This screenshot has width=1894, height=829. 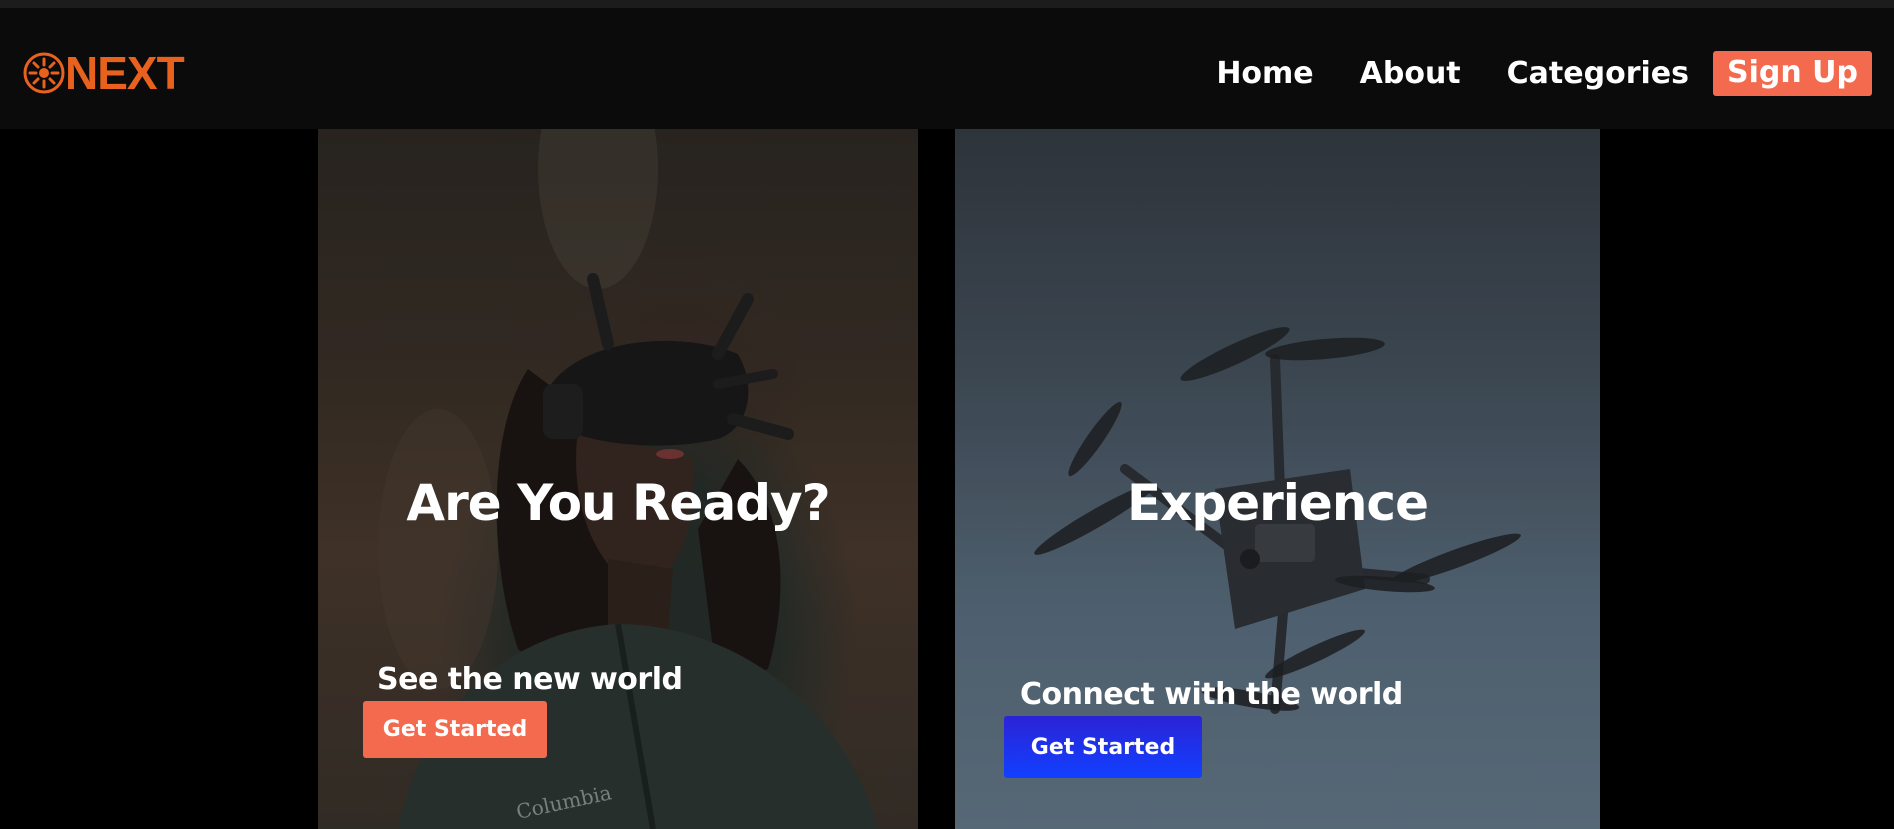 I want to click on main-nav: Home About Categories Sign Up, so click(x=1544, y=73).